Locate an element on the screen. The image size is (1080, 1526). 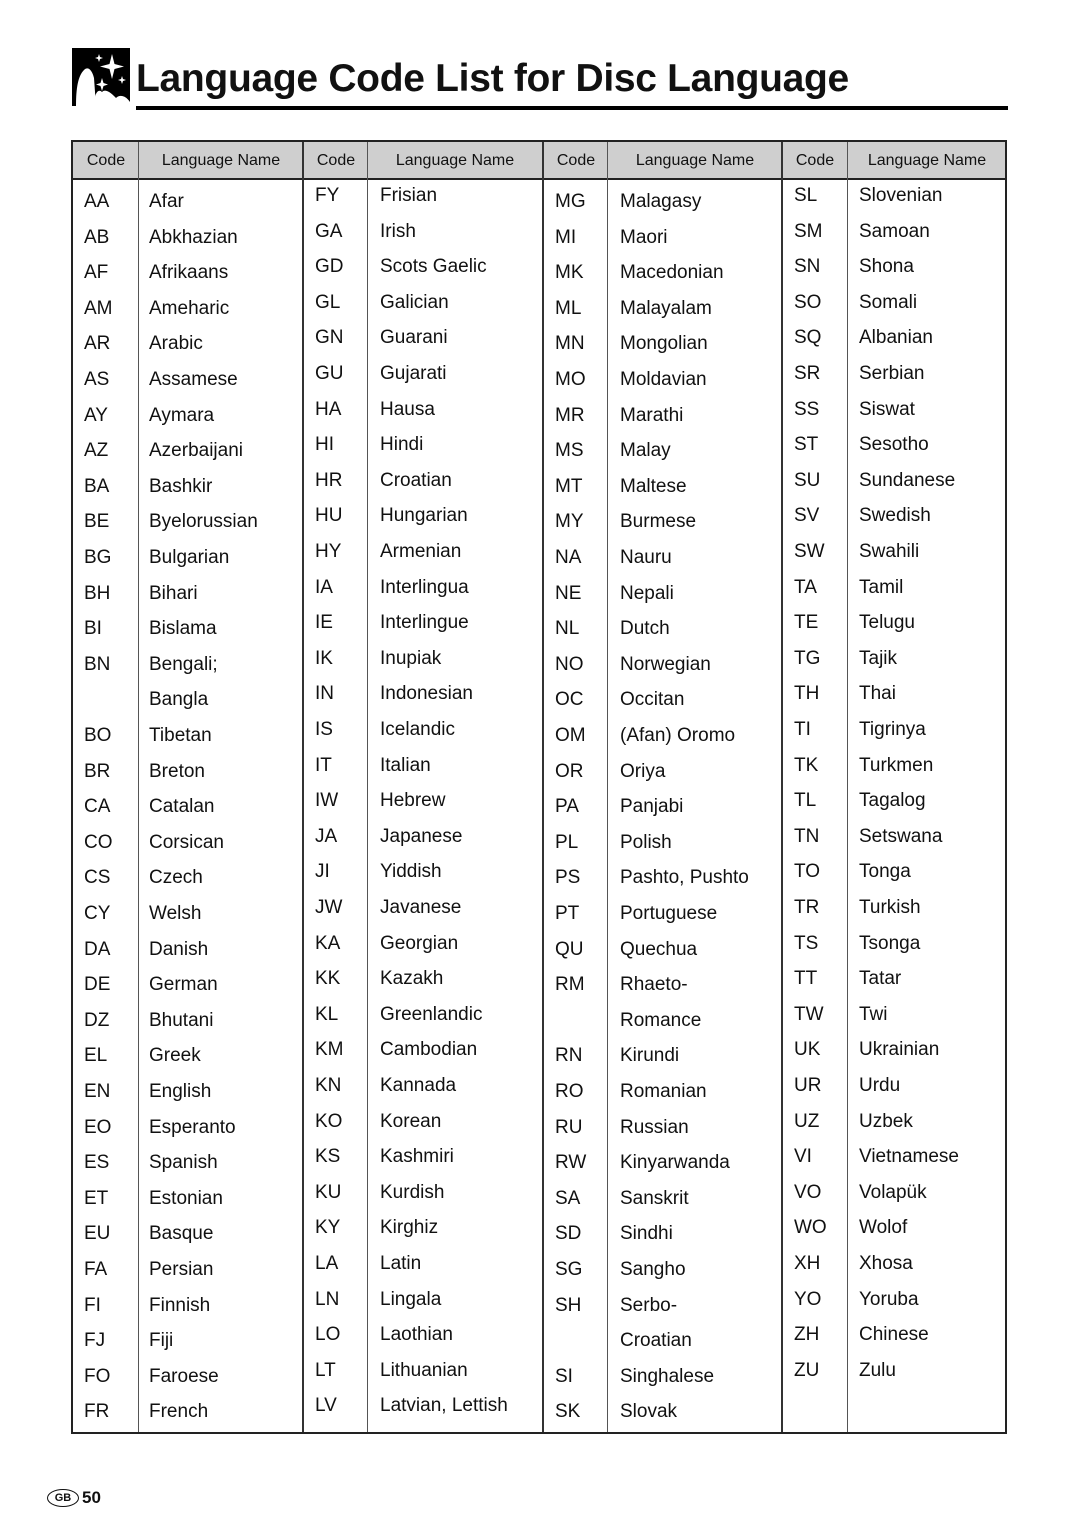
language-code: IS is located at coordinates (324, 729).